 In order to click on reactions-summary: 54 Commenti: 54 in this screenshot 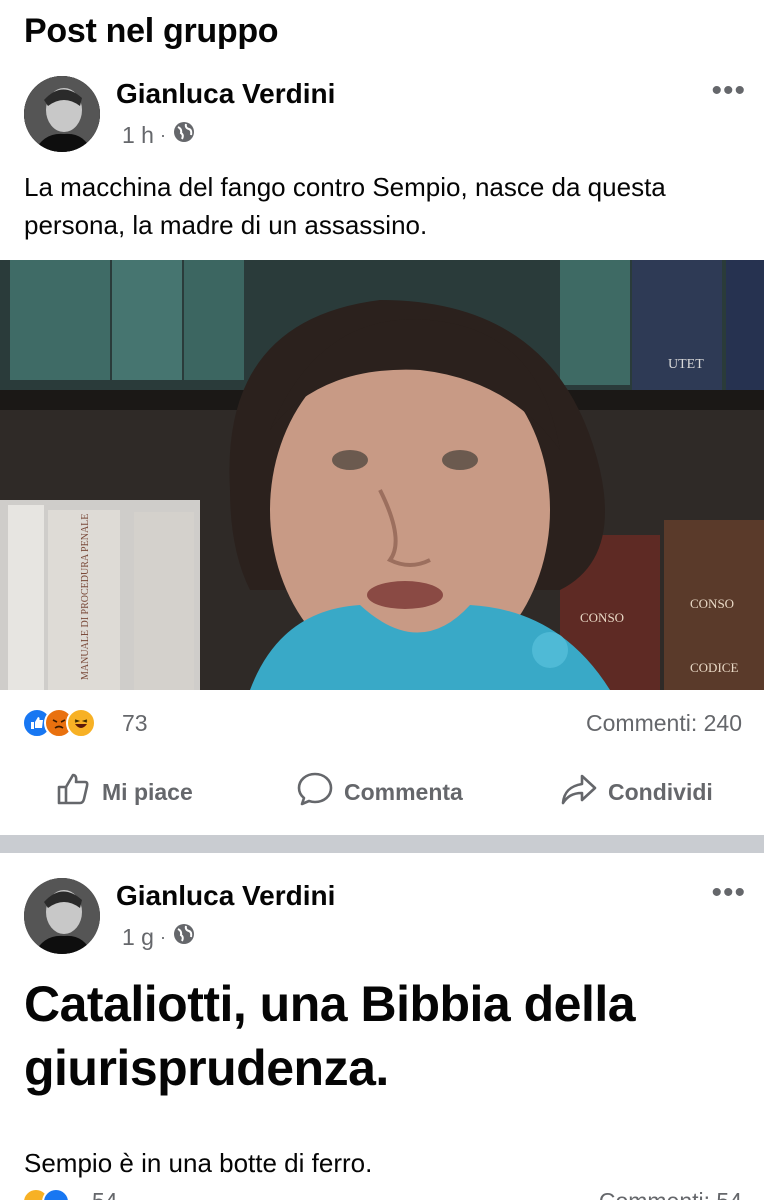, I will do `click(382, 1194)`.